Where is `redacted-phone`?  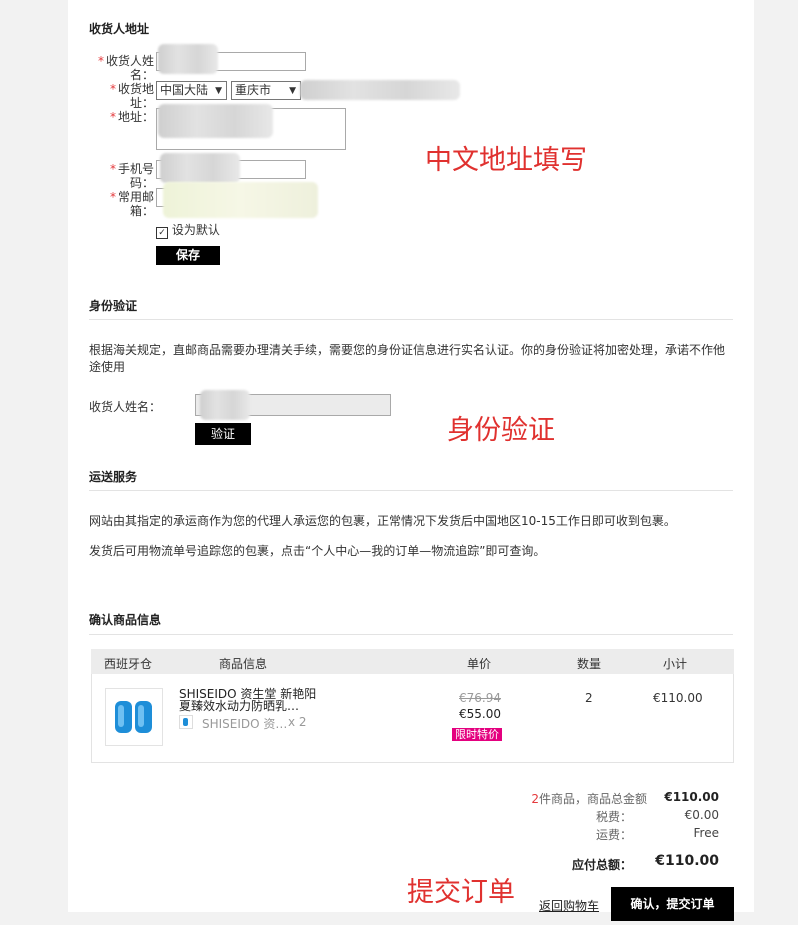
redacted-phone is located at coordinates (200, 168).